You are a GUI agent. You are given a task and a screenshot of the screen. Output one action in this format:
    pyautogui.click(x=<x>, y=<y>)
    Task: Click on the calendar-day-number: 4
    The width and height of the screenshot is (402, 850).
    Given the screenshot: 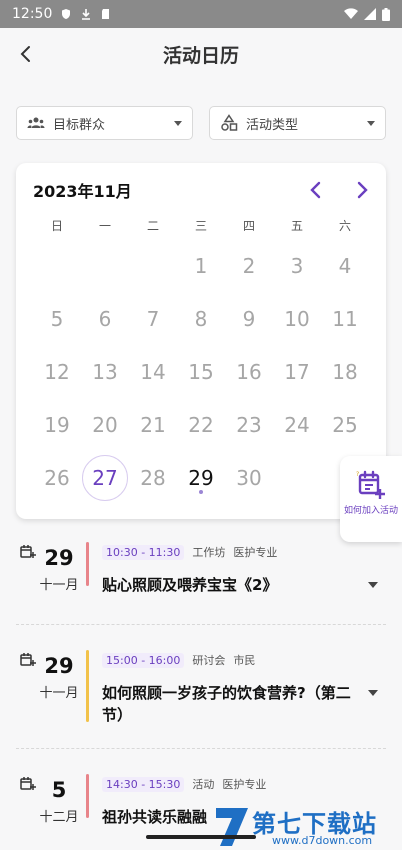 What is the action you would take?
    pyautogui.click(x=345, y=265)
    